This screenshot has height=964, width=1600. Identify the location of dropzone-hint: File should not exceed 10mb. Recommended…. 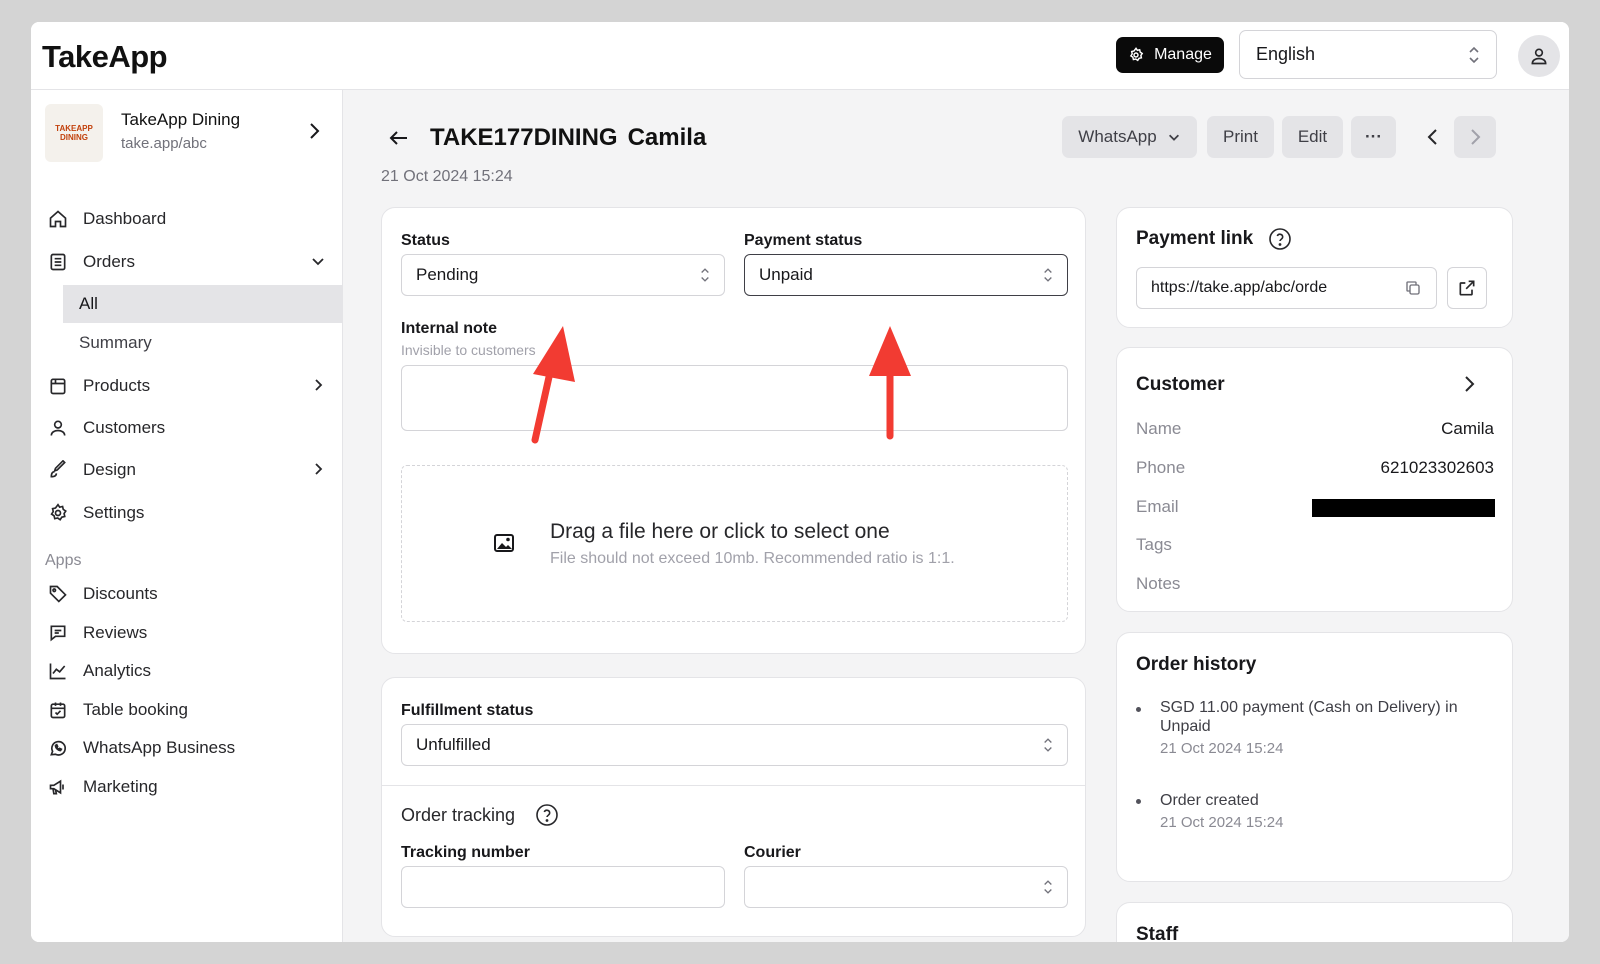
(752, 558).